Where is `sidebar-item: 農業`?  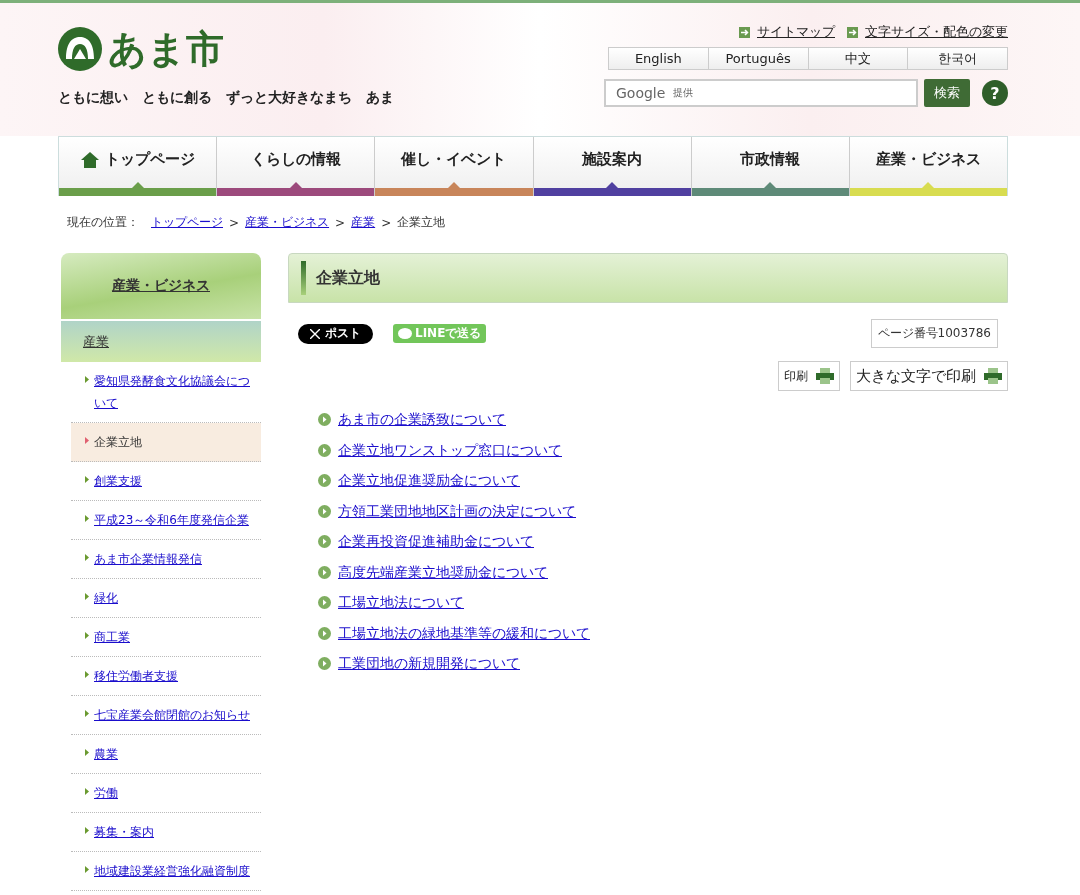 sidebar-item: 農業 is located at coordinates (166, 754).